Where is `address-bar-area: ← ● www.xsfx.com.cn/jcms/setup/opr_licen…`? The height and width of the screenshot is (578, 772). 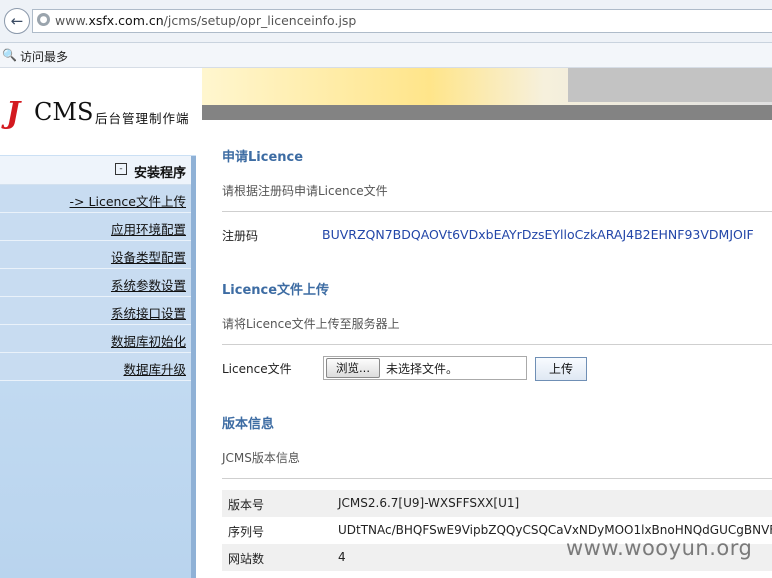 address-bar-area: ← ● www.xsfx.com.cn/jcms/setup/opr_licen… is located at coordinates (386, 21).